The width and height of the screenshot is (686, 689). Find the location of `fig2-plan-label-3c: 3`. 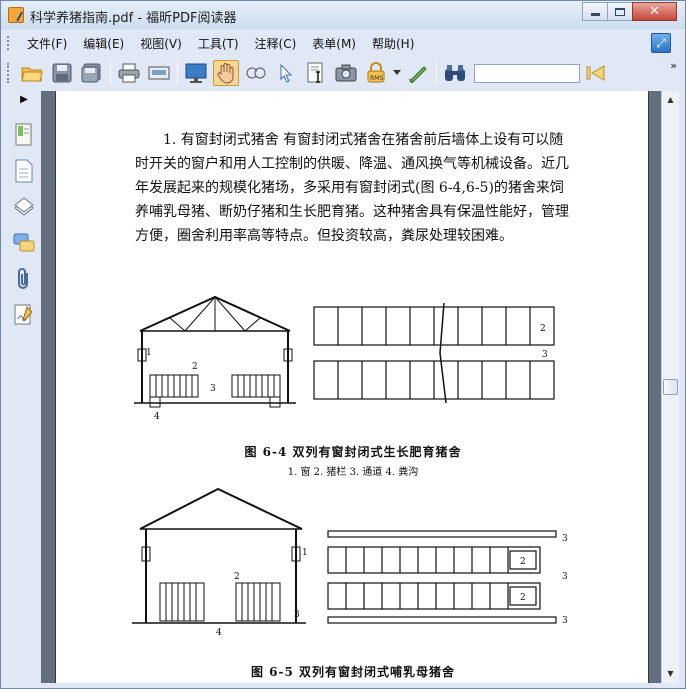

fig2-plan-label-3c: 3 is located at coordinates (565, 621).